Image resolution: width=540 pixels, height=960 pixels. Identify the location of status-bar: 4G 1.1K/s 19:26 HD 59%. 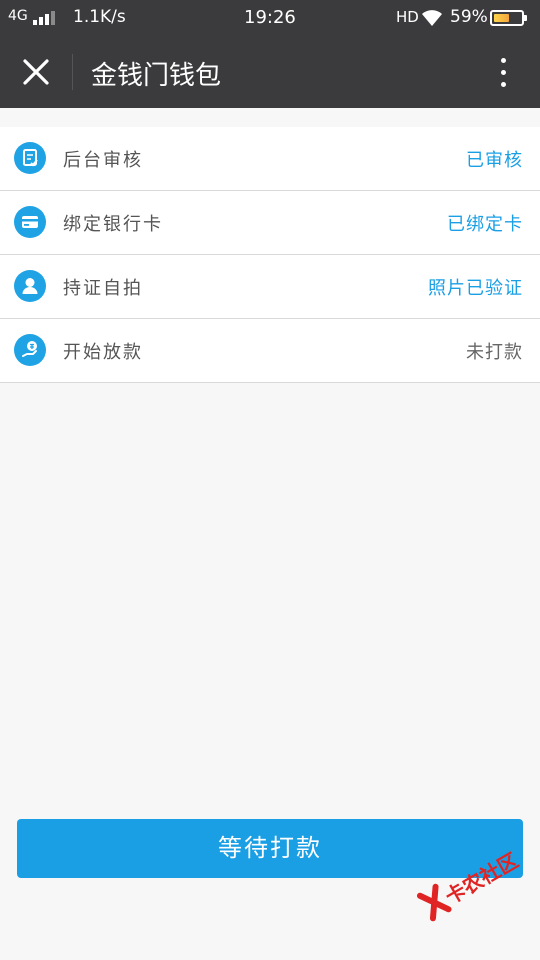
(270, 18).